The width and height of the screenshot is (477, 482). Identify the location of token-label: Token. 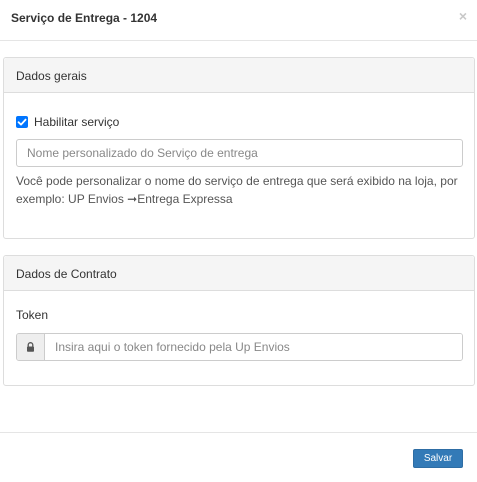
(32, 315).